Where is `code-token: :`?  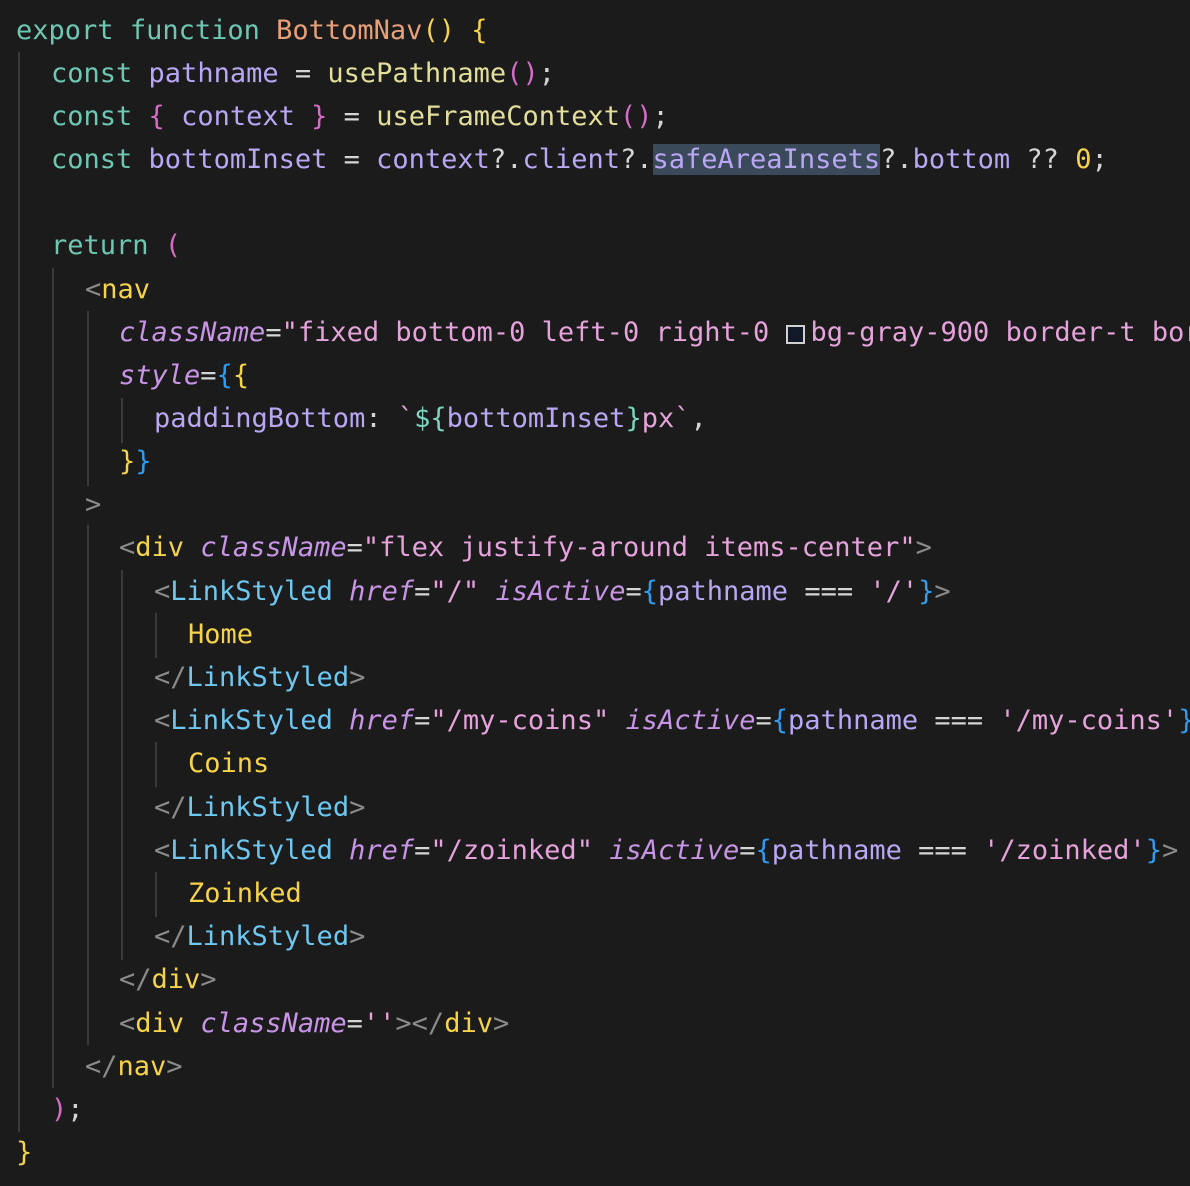 code-token: : is located at coordinates (381, 418).